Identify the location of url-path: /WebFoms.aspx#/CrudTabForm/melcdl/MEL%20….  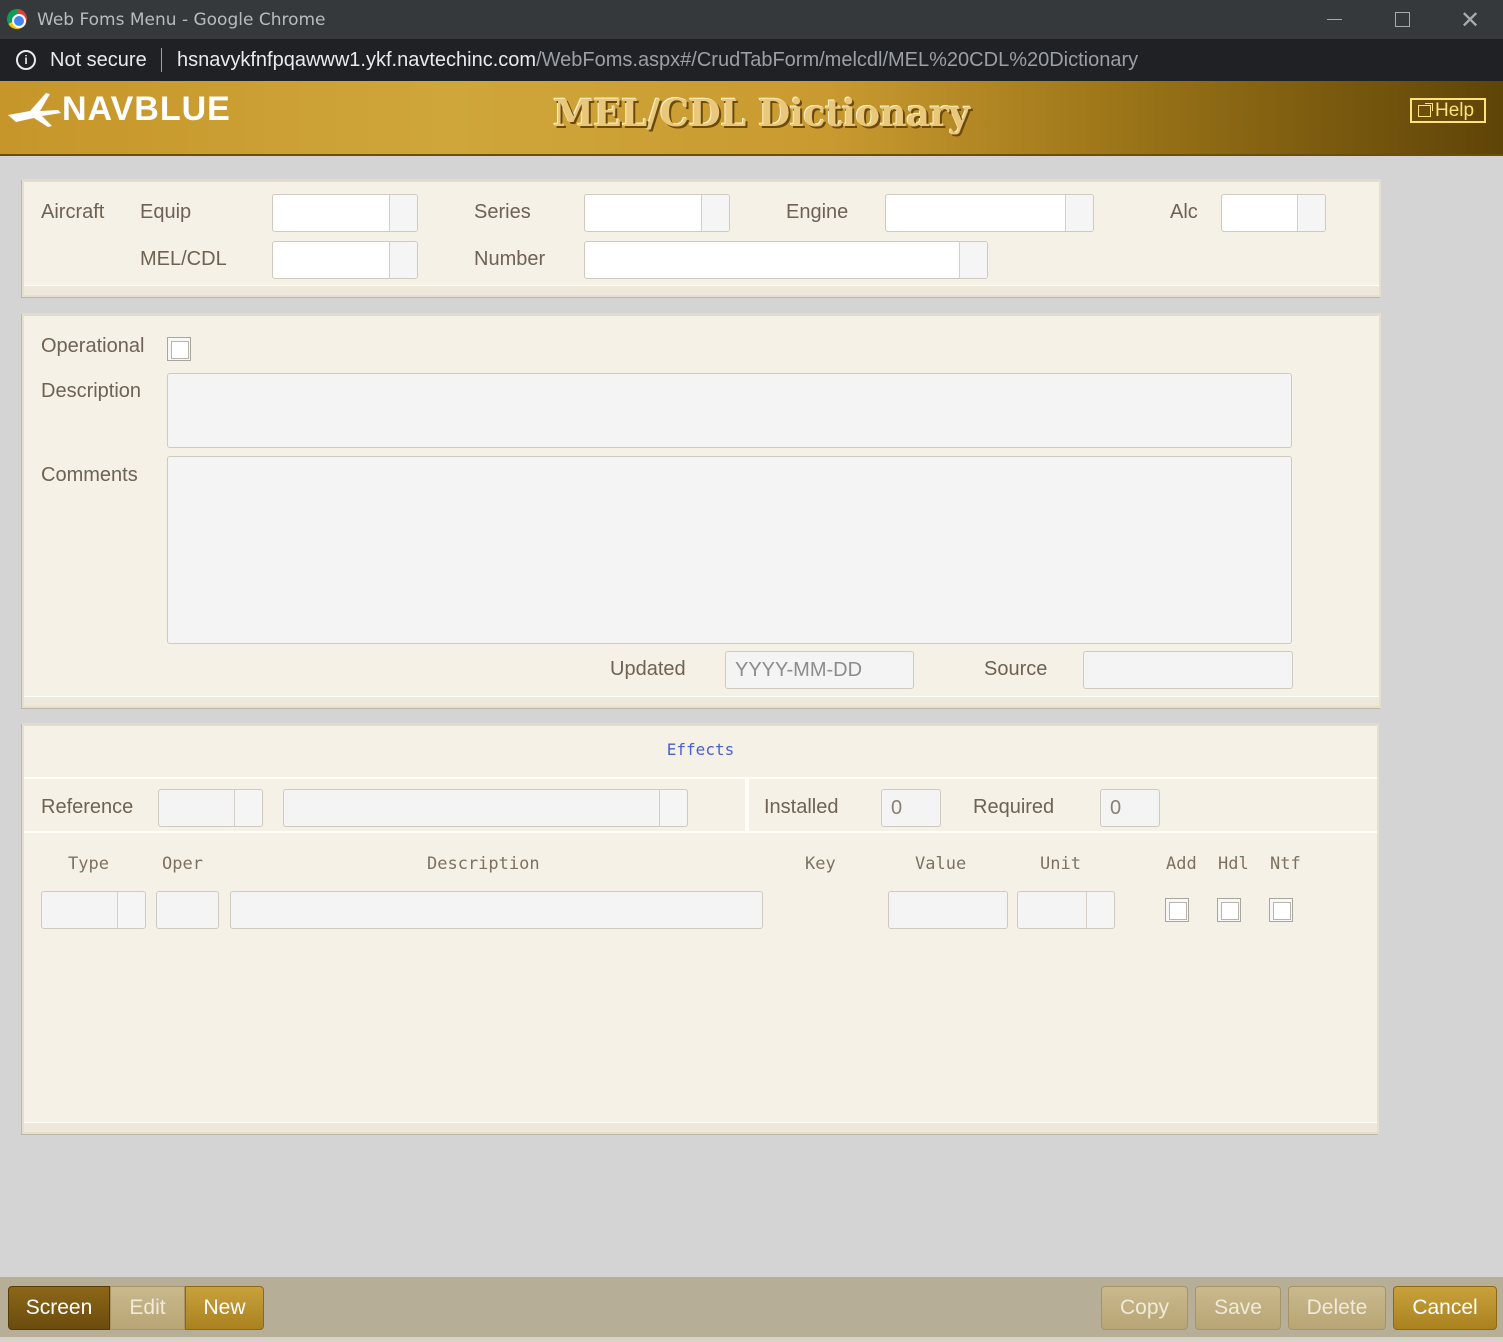
(837, 60).